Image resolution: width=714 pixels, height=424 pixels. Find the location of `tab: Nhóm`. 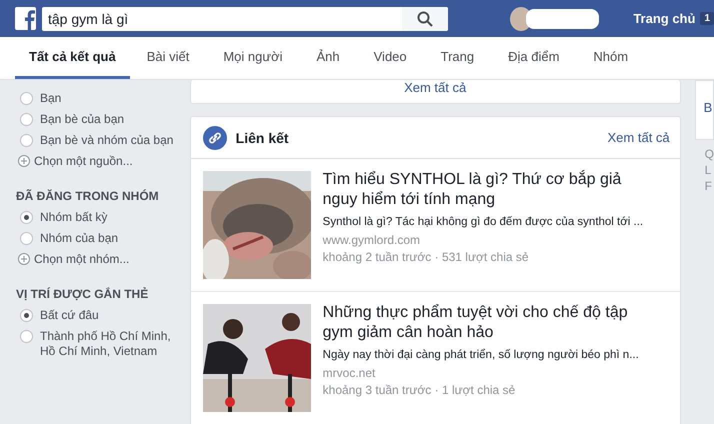

tab: Nhóm is located at coordinates (611, 58).